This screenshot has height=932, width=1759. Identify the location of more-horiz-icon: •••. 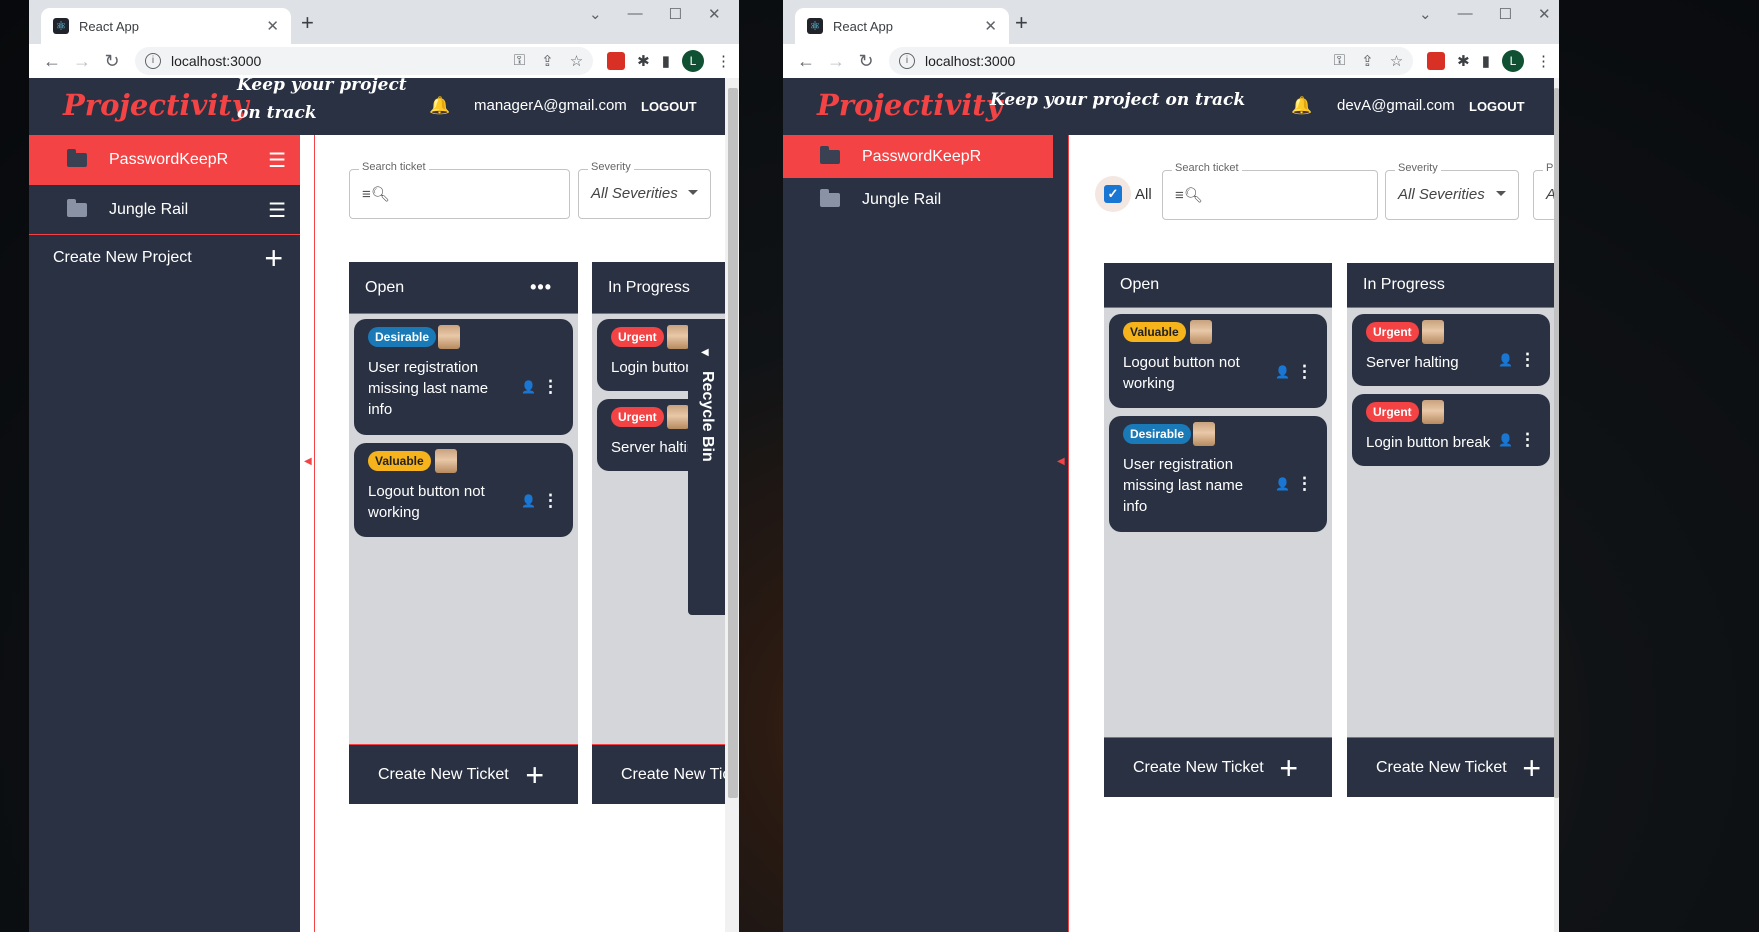
(541, 287).